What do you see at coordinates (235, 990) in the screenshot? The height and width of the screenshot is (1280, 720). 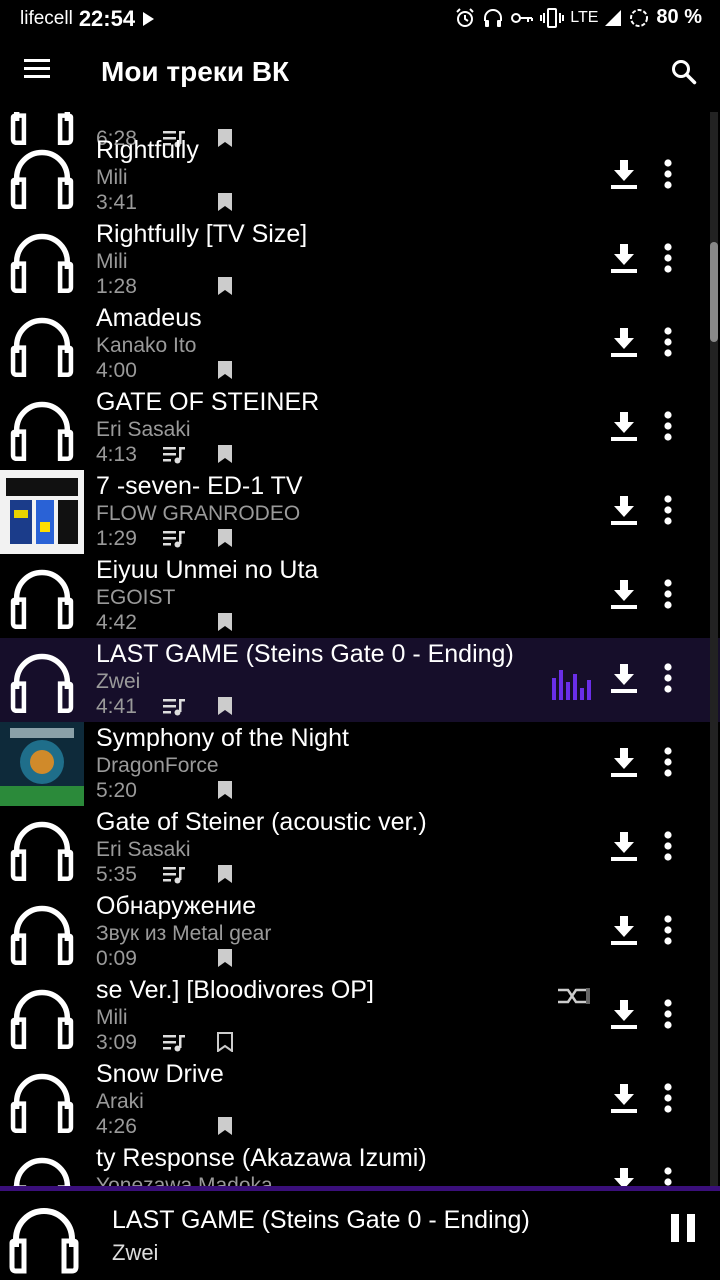 I see `track-title: se Ver.] [Bloodivores OP]` at bounding box center [235, 990].